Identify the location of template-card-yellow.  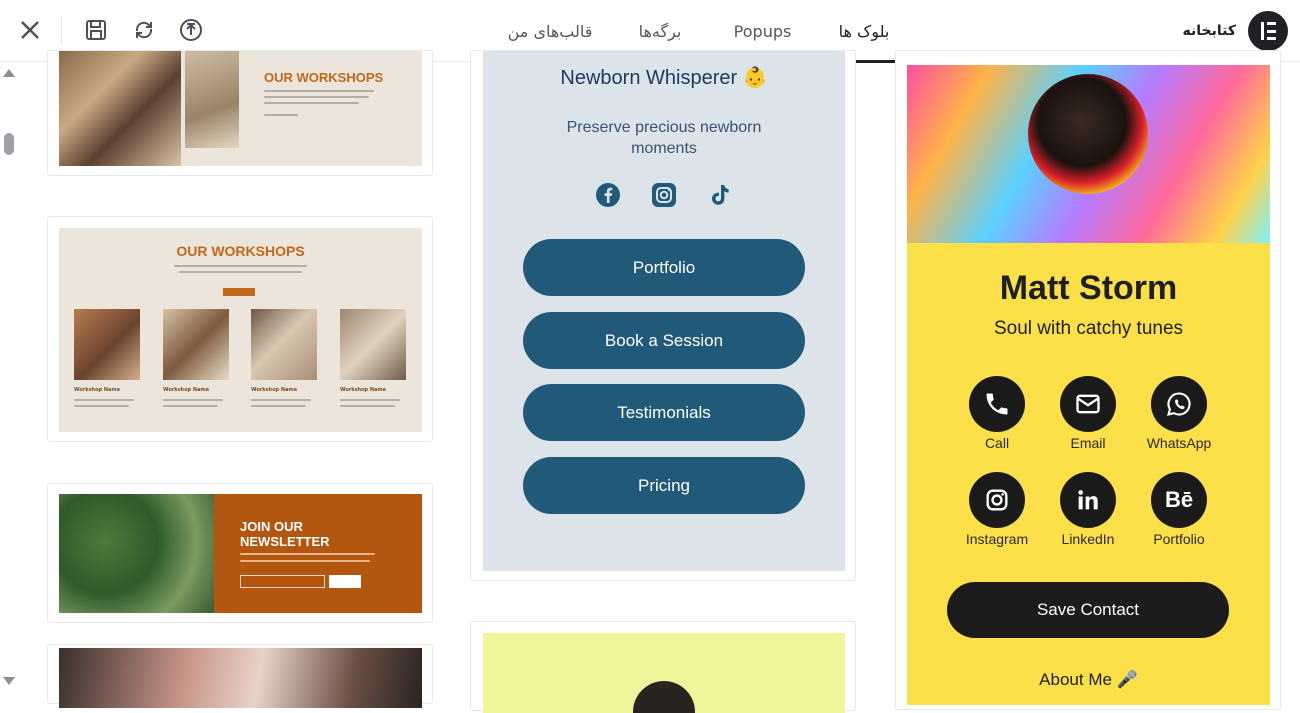
(663, 667).